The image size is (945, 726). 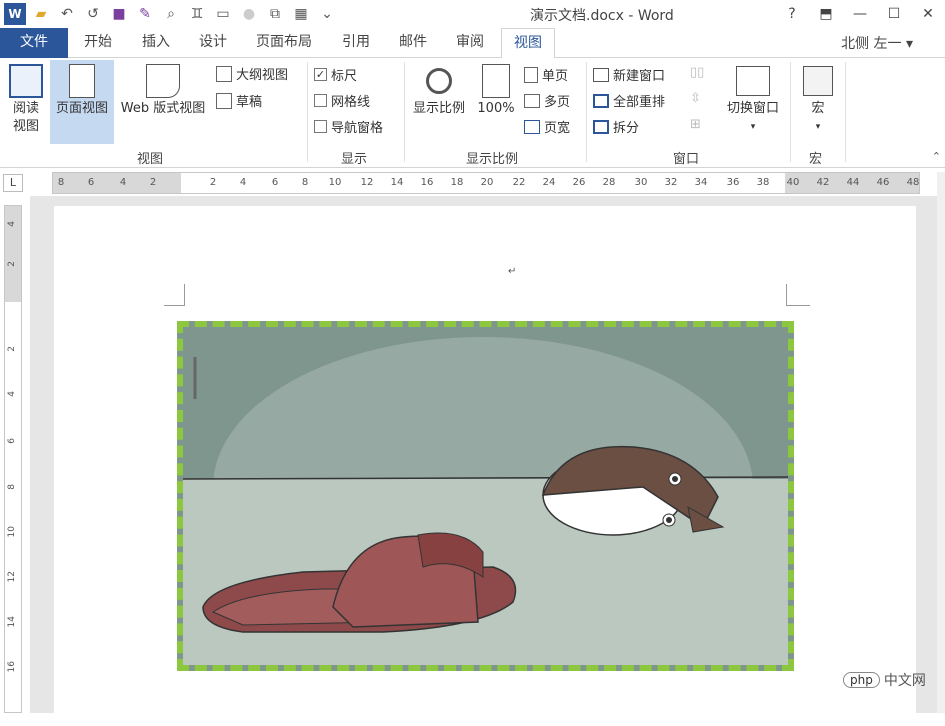 I want to click on macros-icon, so click(x=818, y=81).